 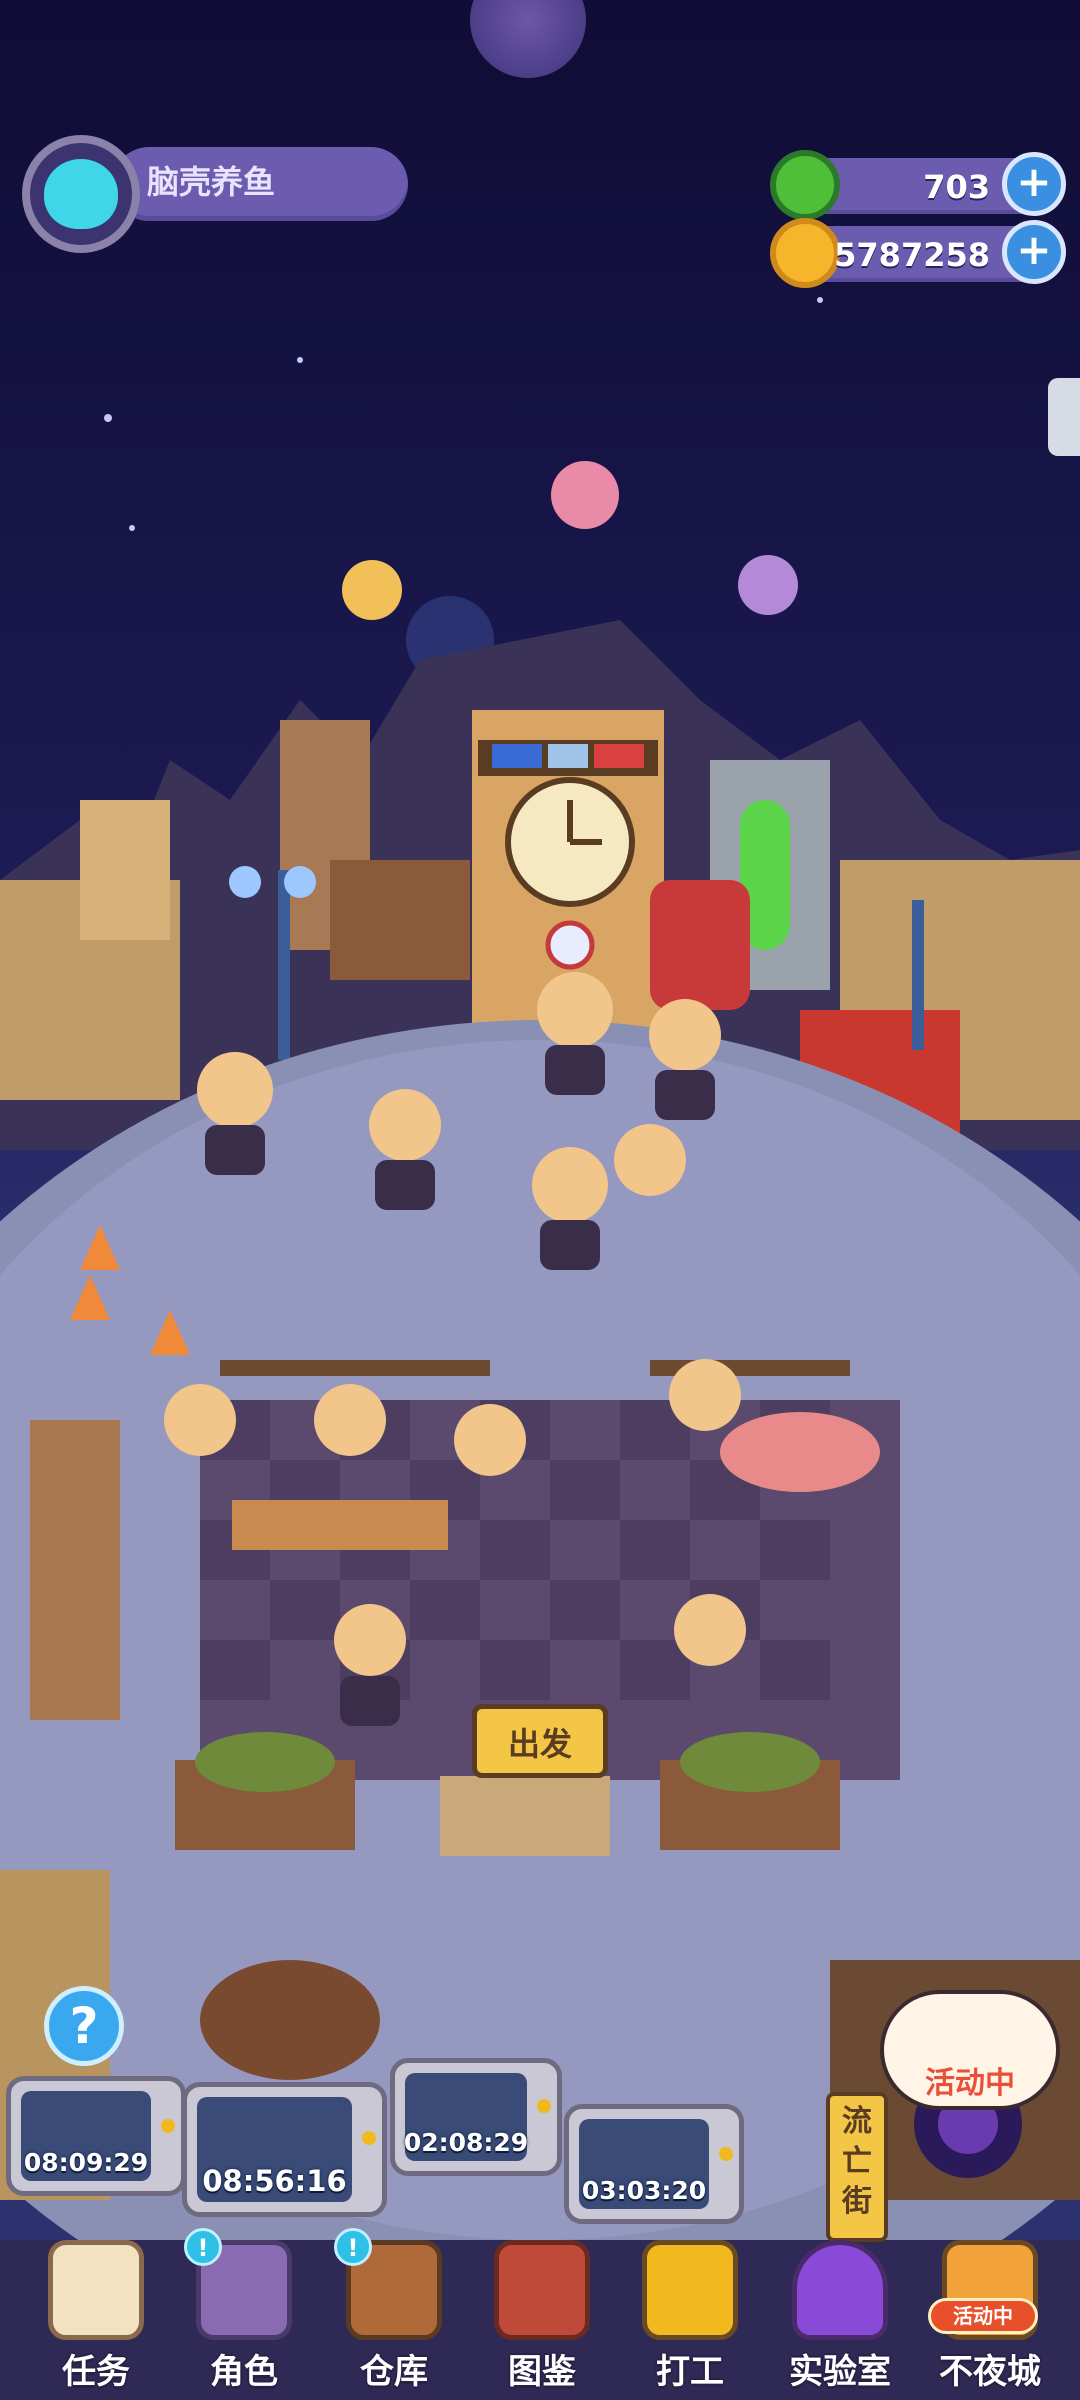 I want to click on coin-counter: 5787258 +, so click(x=918, y=253).